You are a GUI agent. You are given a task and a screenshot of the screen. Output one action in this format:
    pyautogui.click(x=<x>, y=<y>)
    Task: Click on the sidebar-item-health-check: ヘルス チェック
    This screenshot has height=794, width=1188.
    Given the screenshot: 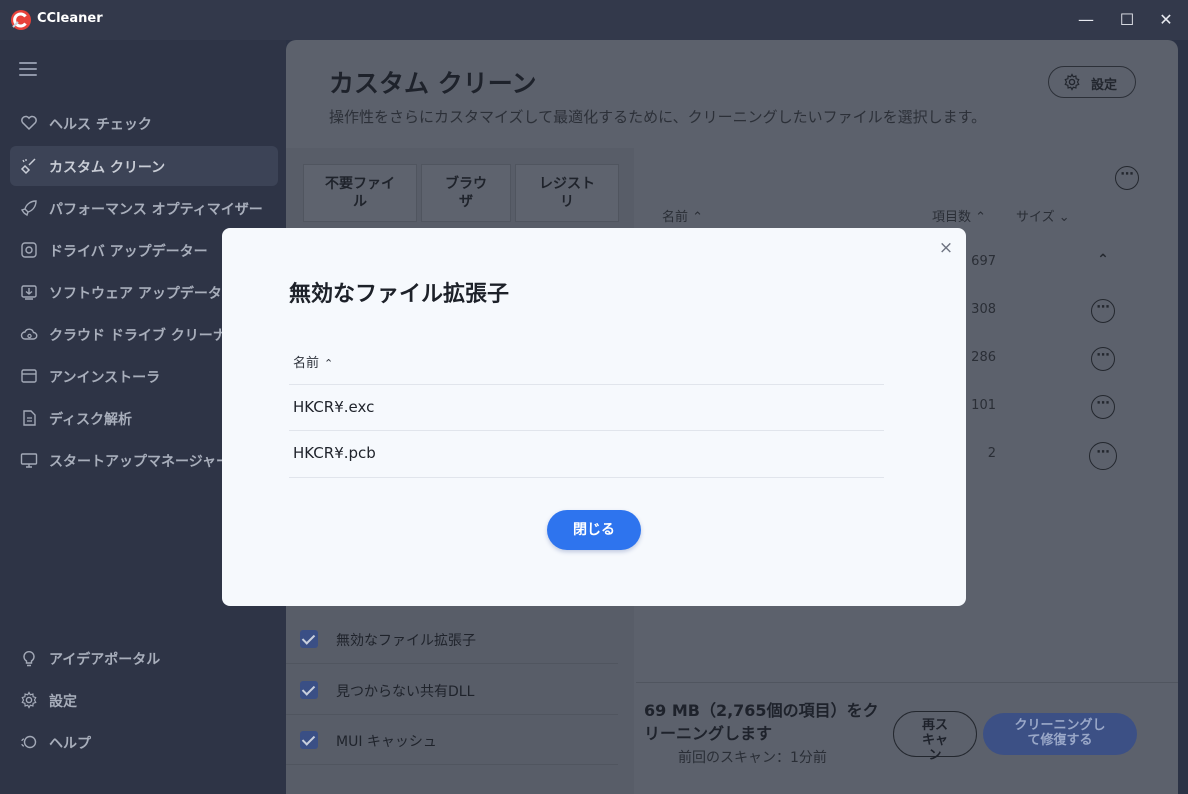 What is the action you would take?
    pyautogui.click(x=144, y=123)
    